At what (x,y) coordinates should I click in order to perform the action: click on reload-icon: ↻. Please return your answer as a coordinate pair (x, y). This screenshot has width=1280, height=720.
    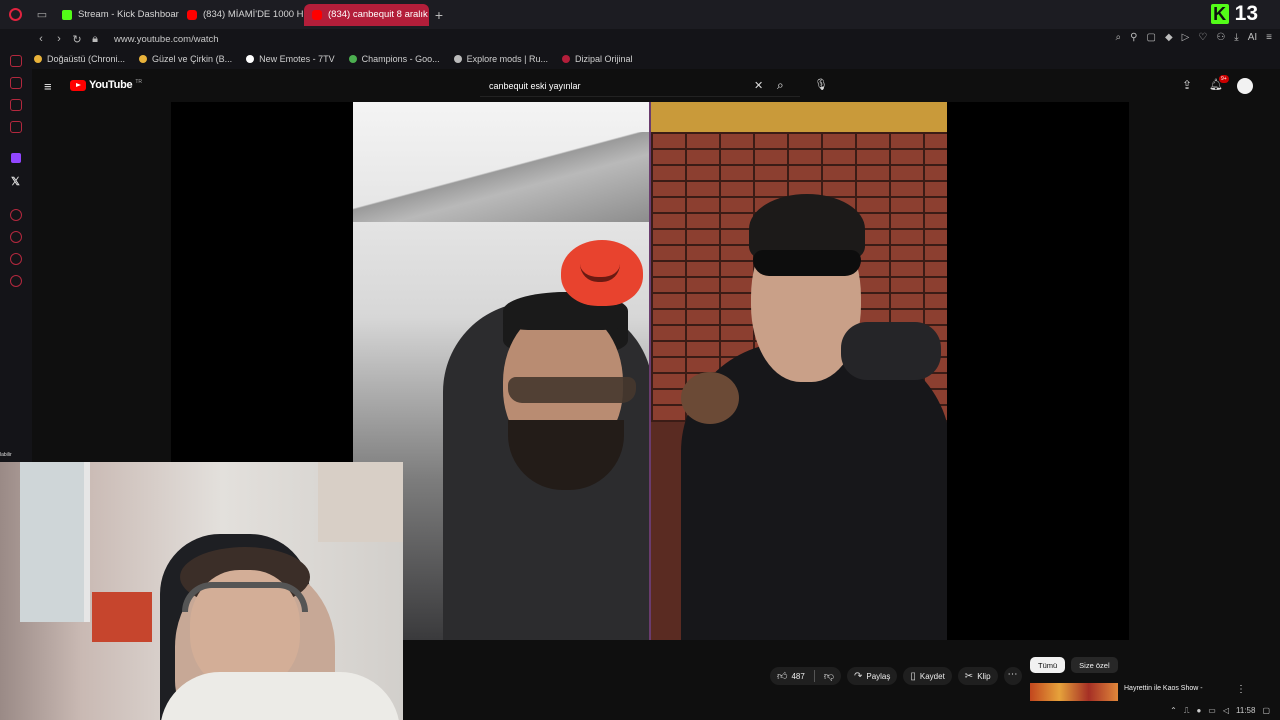
    Looking at the image, I should click on (77, 39).